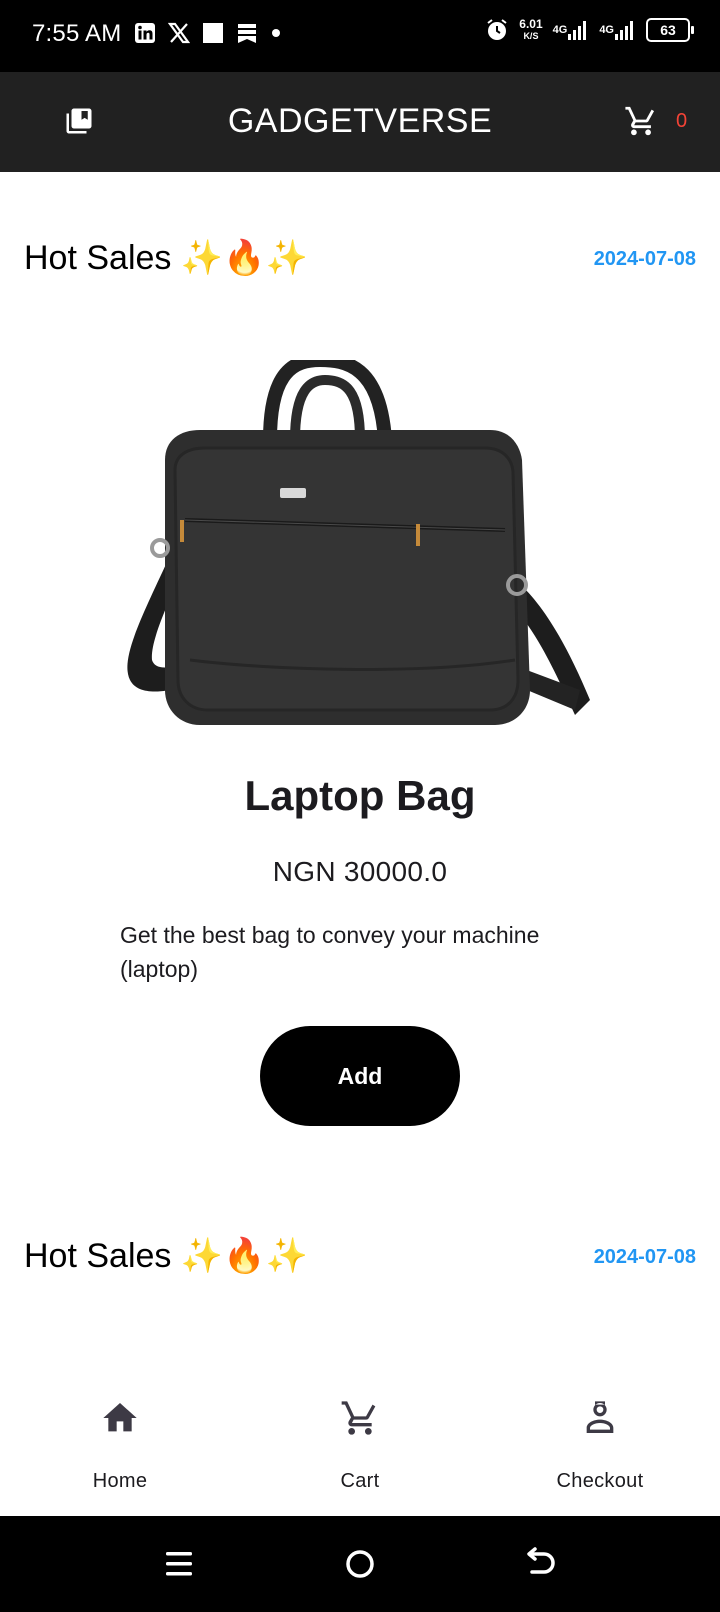 The height and width of the screenshot is (1612, 720). I want to click on nav-item-cart: Cart, so click(360, 1448).